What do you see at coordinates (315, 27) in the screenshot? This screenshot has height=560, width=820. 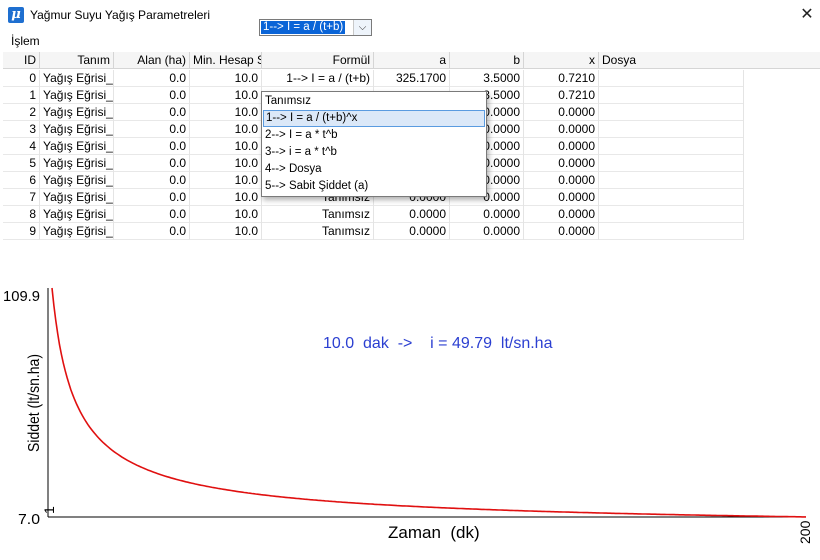 I see `formula-combobox: 1--> I = a / (t+b) ⌵` at bounding box center [315, 27].